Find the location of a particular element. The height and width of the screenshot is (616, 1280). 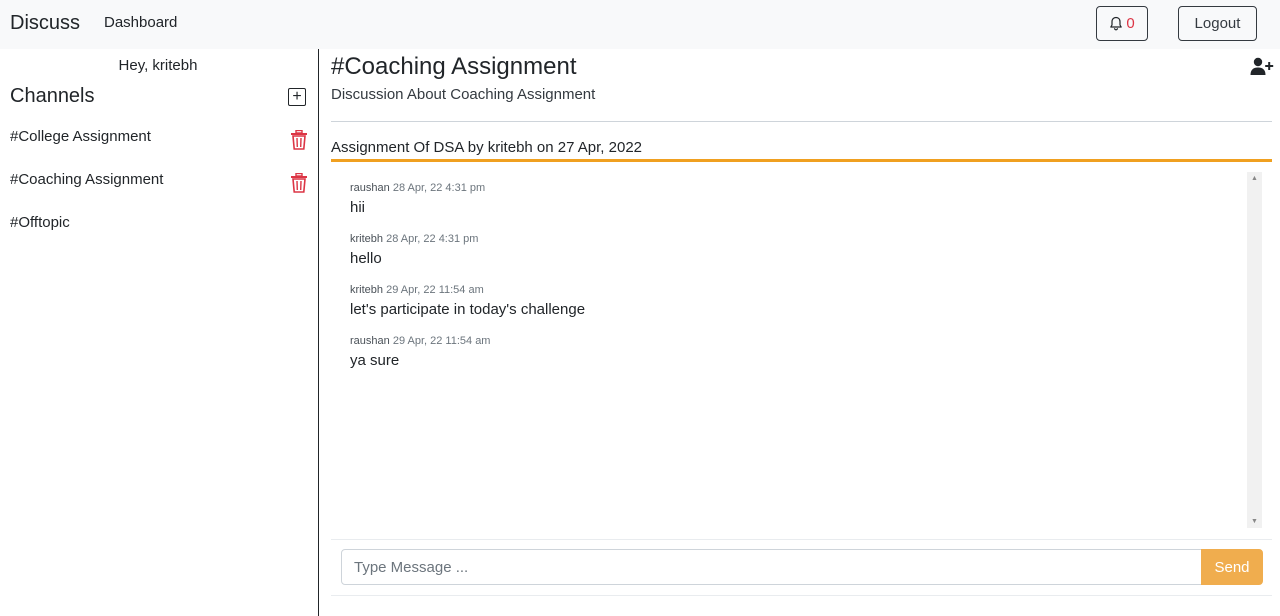

message-text: let's participate in today's challenge is located at coordinates (468, 309).